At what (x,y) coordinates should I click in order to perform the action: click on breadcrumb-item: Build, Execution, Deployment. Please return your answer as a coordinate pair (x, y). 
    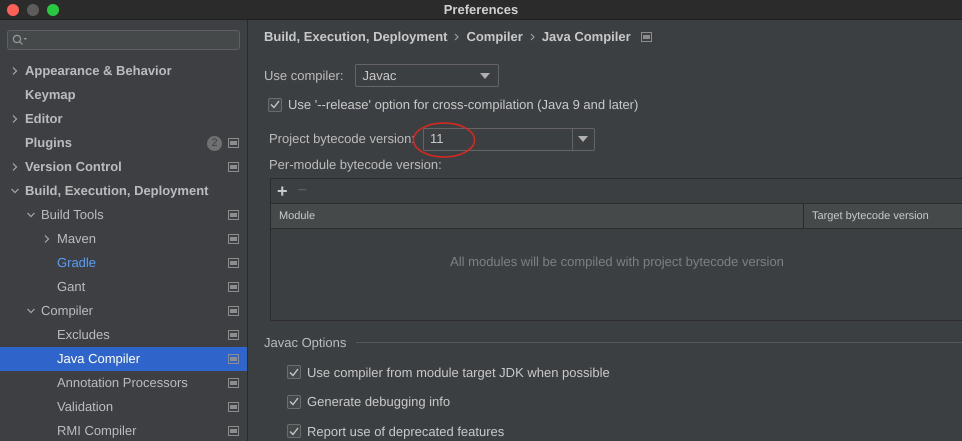
    Looking at the image, I should click on (356, 37).